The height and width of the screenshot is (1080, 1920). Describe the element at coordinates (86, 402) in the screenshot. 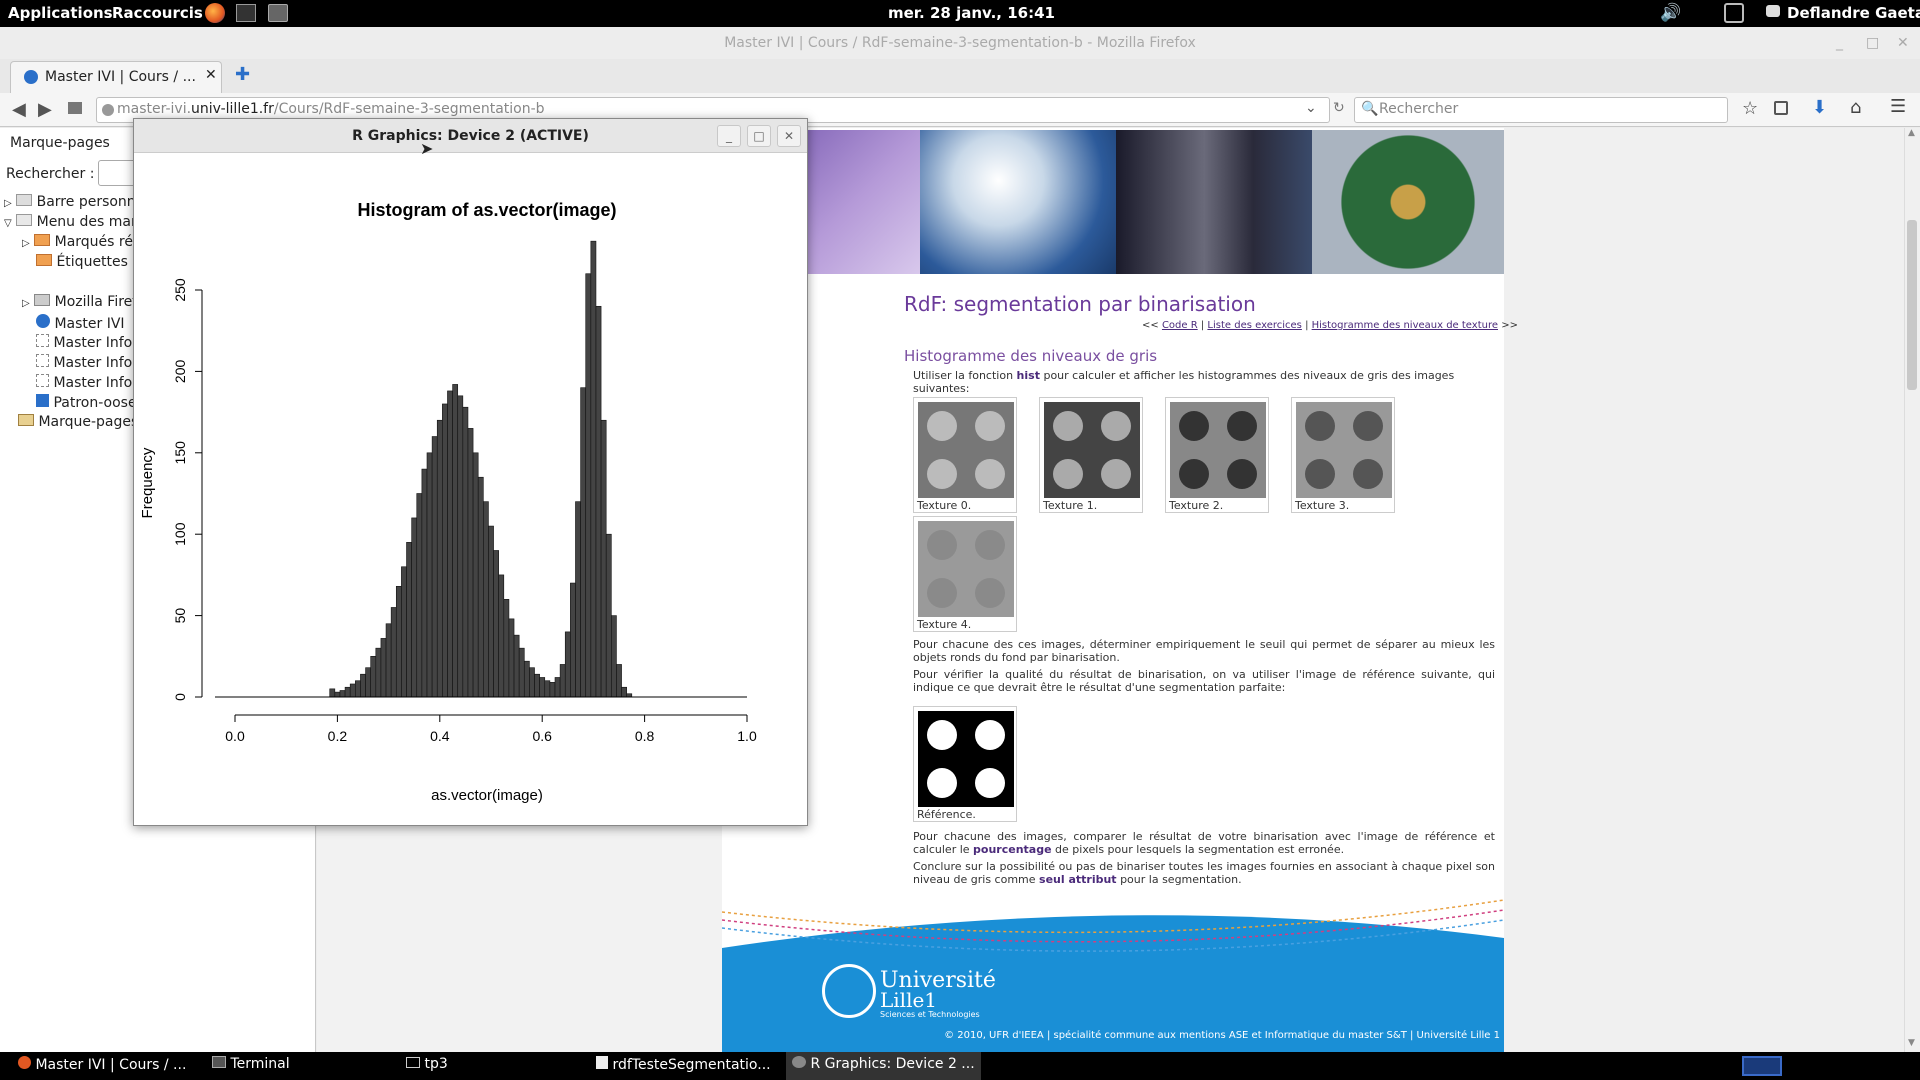

I see `sidebar-item-patron-oose: Patron-oose` at that location.